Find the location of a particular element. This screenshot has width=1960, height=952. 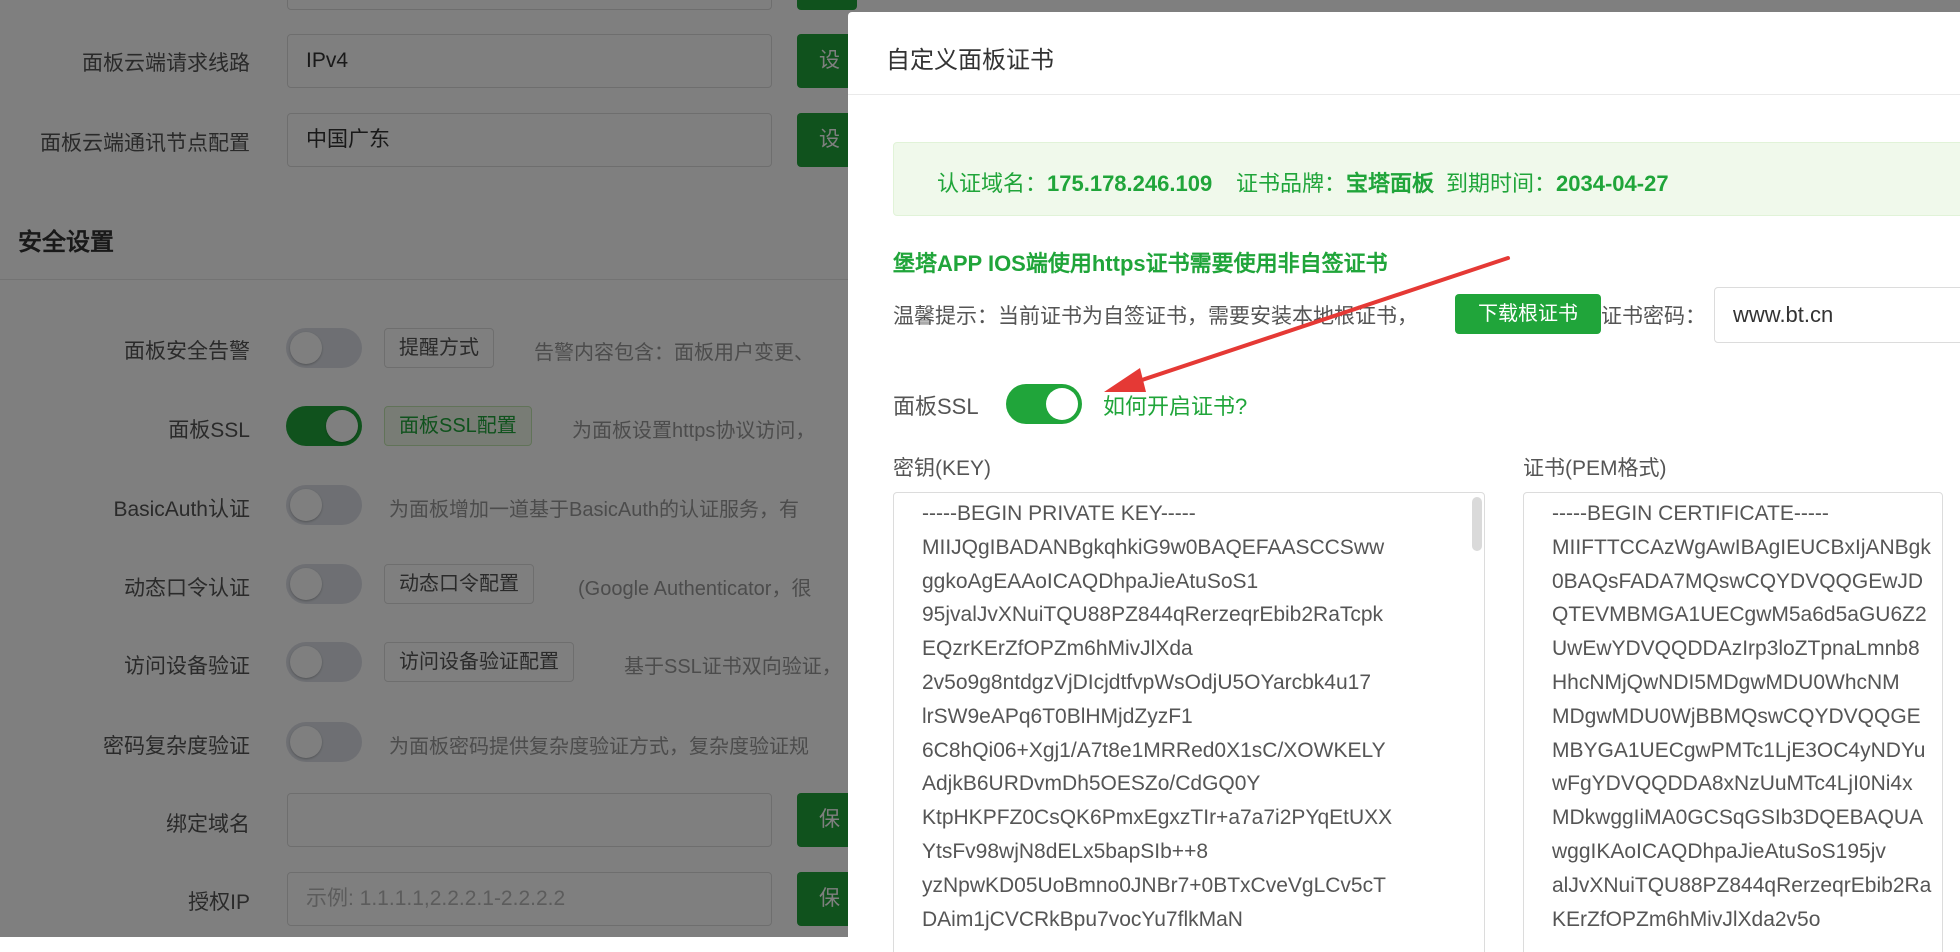

key-line: DAim1jCVCRkBpu7vocYu7flkMaN is located at coordinates (1082, 919).